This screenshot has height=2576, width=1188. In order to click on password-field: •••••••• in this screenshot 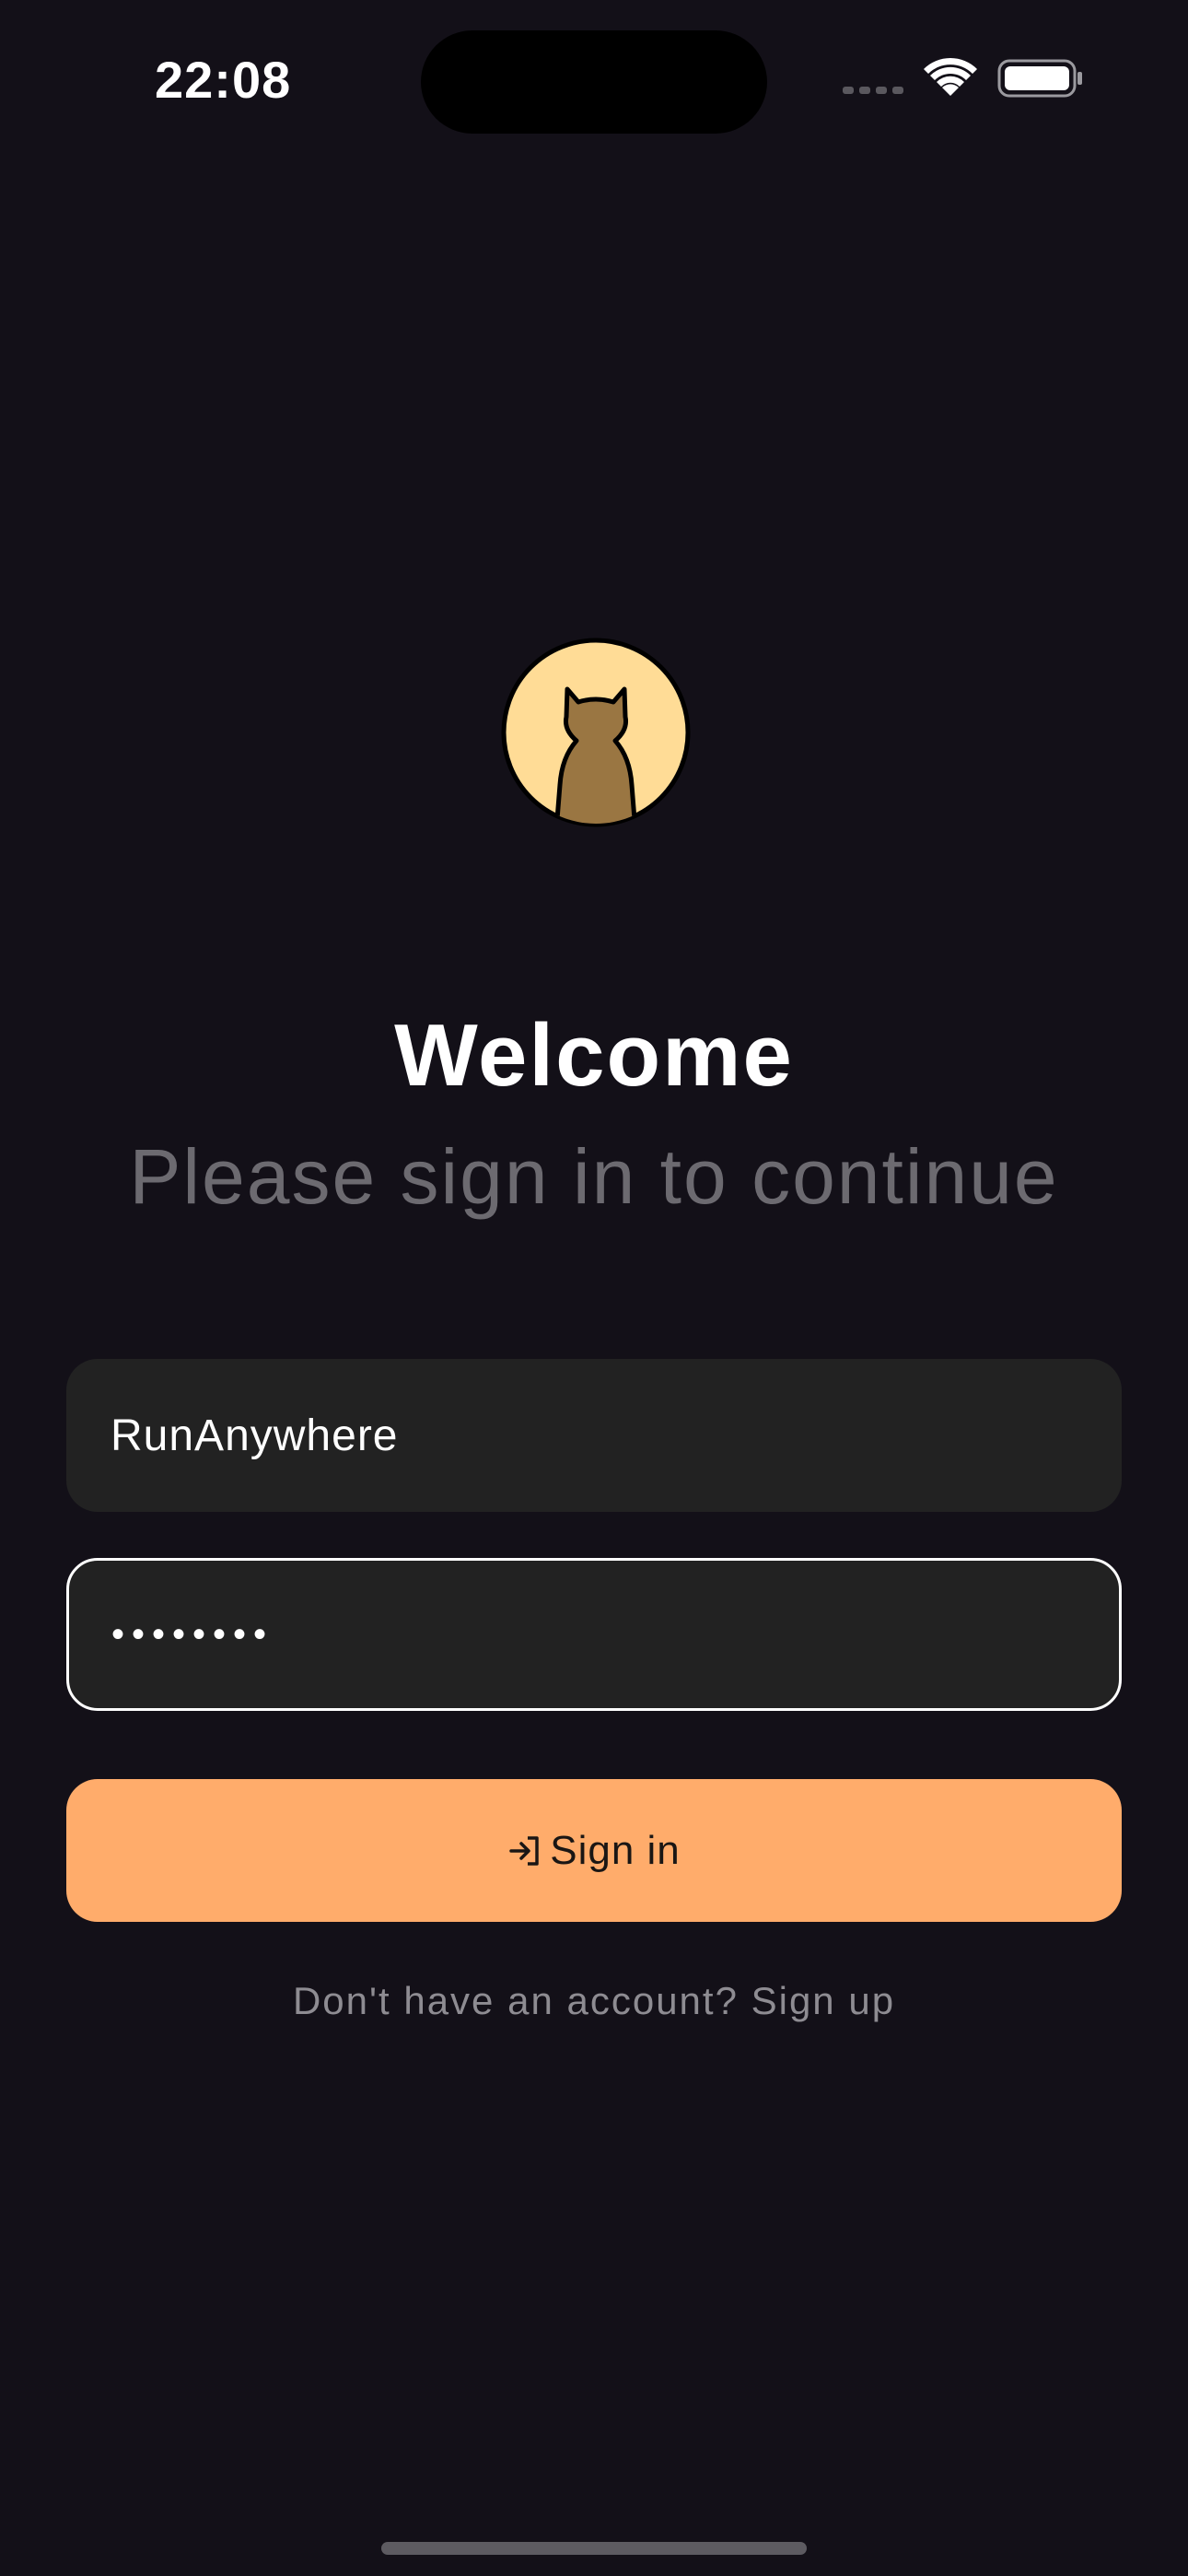, I will do `click(594, 1634)`.